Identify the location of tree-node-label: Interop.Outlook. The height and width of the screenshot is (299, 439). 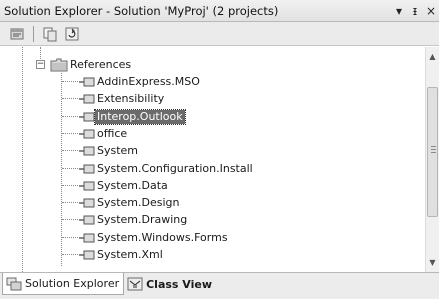
(140, 116).